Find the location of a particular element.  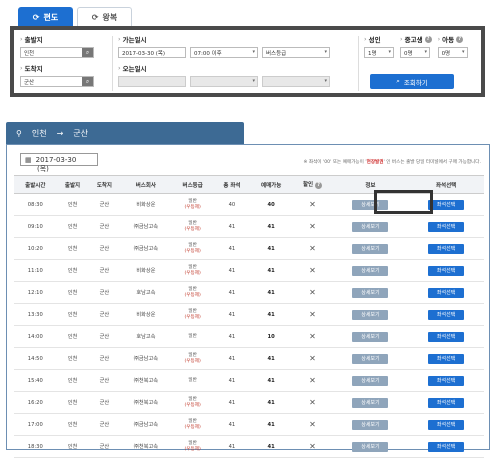

arrival-field: 군산 ⌕ is located at coordinates (57, 81).